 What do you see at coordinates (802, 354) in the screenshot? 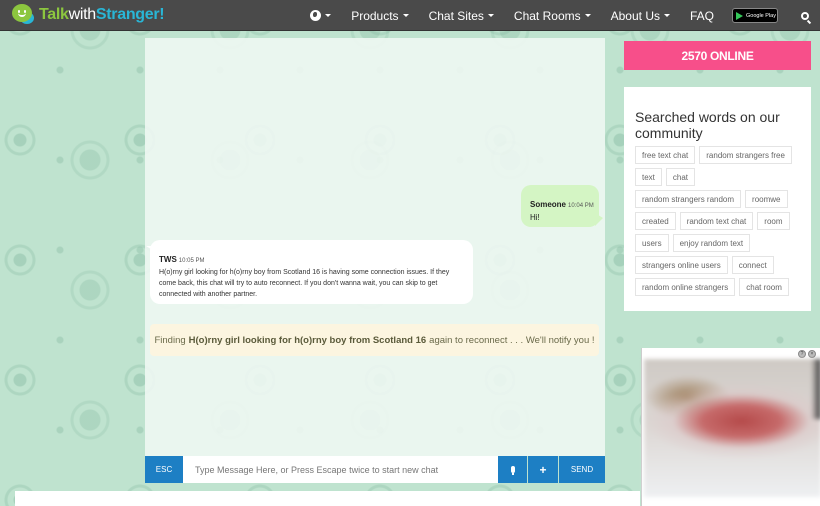
I see `help-icon: ?` at bounding box center [802, 354].